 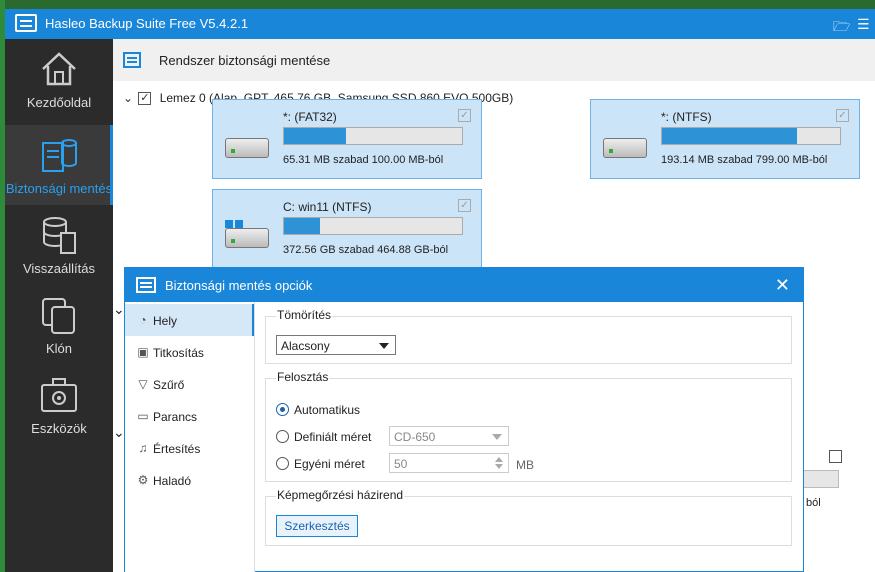 What do you see at coordinates (58, 268) in the screenshot?
I see `sidebar-item-label: Visszaállítás` at bounding box center [58, 268].